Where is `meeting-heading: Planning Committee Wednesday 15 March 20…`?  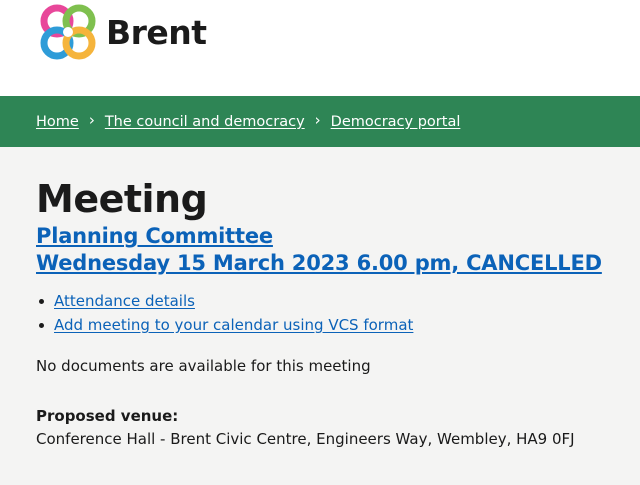
meeting-heading: Planning Committee Wednesday 15 March 20… is located at coordinates (338, 250).